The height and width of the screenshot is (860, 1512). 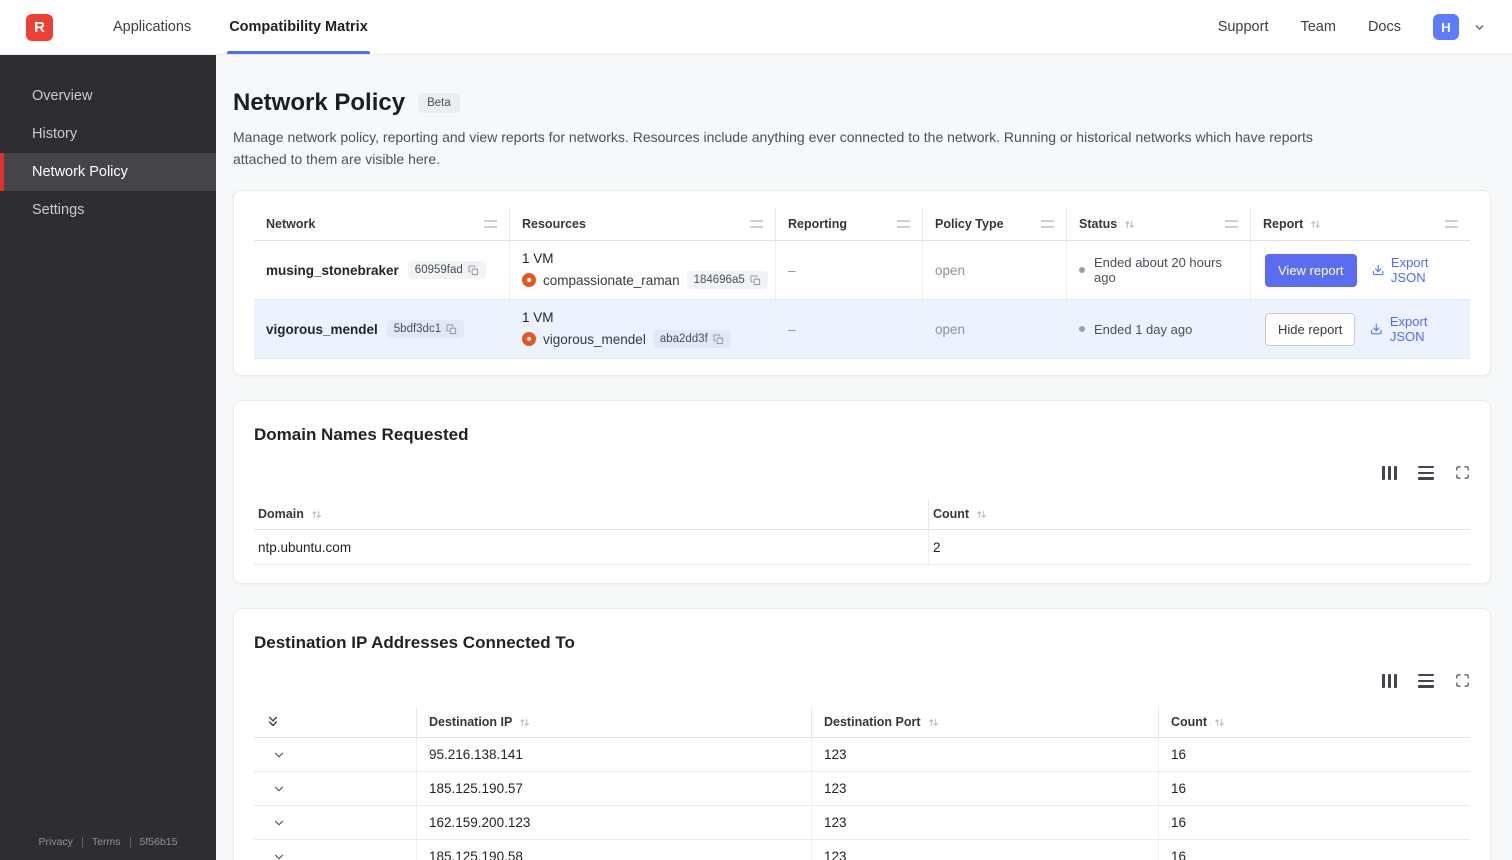 What do you see at coordinates (382, 329) in the screenshot?
I see `network-cell: vigorous_mendel 5bdf3dc1` at bounding box center [382, 329].